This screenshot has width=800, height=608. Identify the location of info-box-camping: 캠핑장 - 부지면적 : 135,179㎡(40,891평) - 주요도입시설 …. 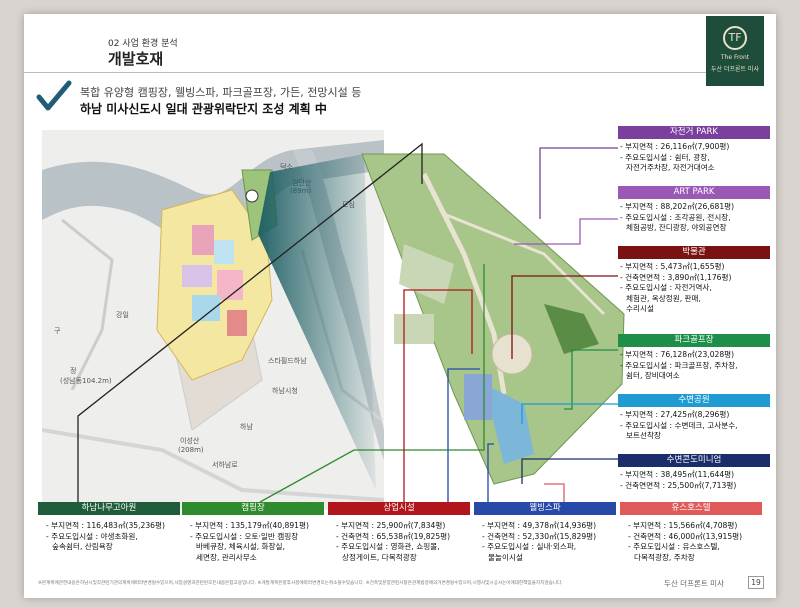
(253, 532).